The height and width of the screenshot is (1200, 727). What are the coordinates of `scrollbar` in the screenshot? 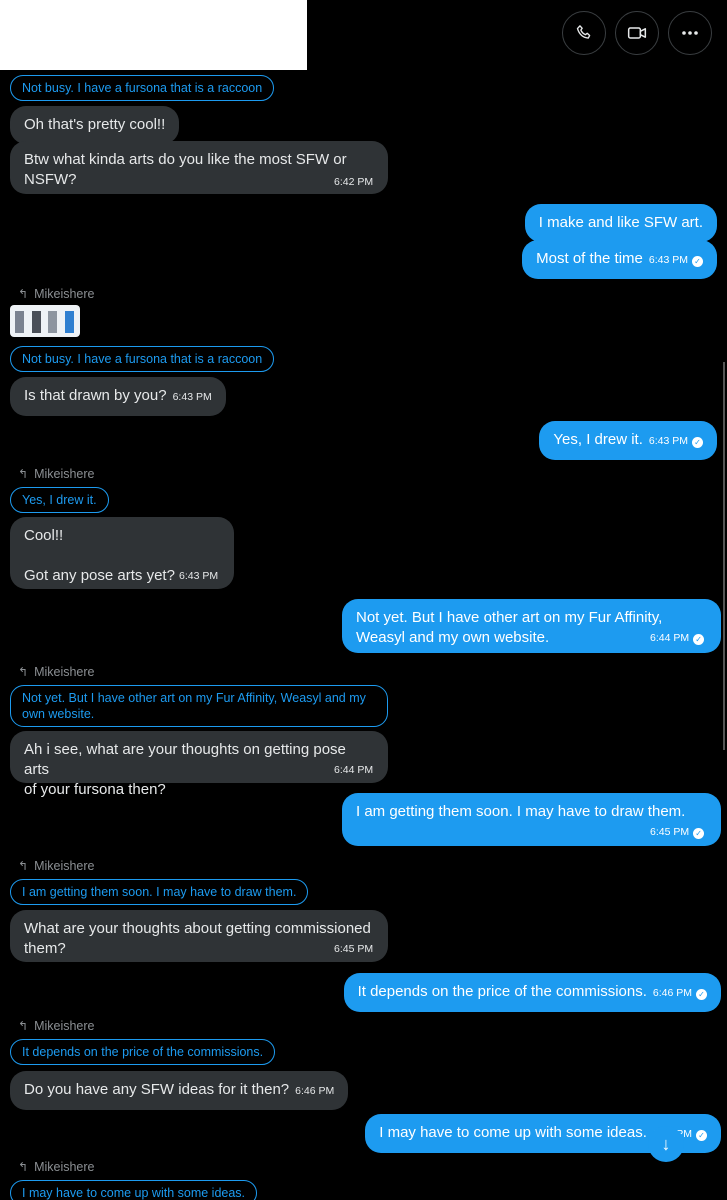 It's located at (724, 556).